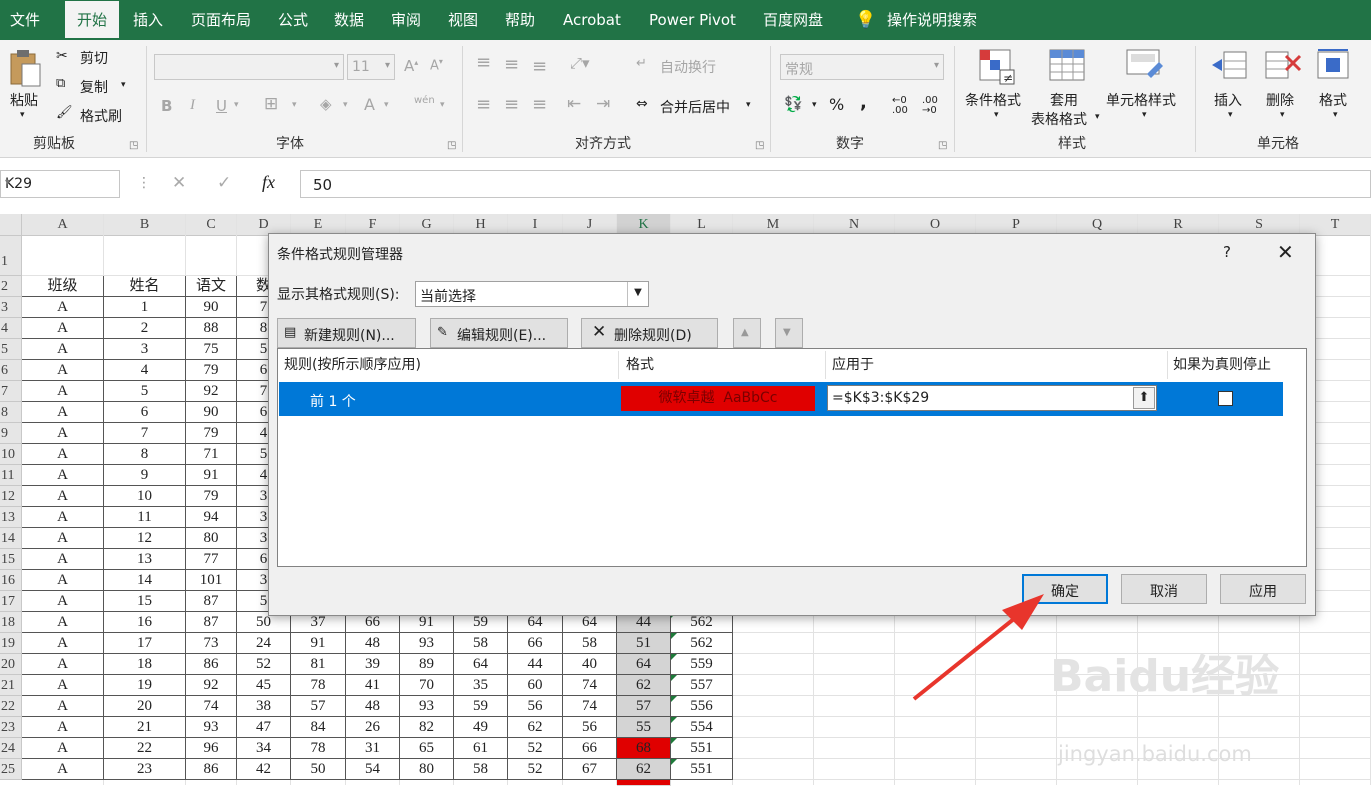  Describe the element at coordinates (268, 182) in the screenshot. I see `insert-function-button: fx` at that location.